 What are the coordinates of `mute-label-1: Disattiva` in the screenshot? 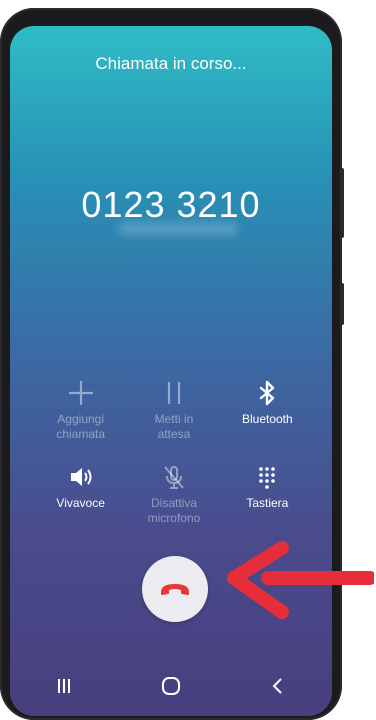 It's located at (173, 503).